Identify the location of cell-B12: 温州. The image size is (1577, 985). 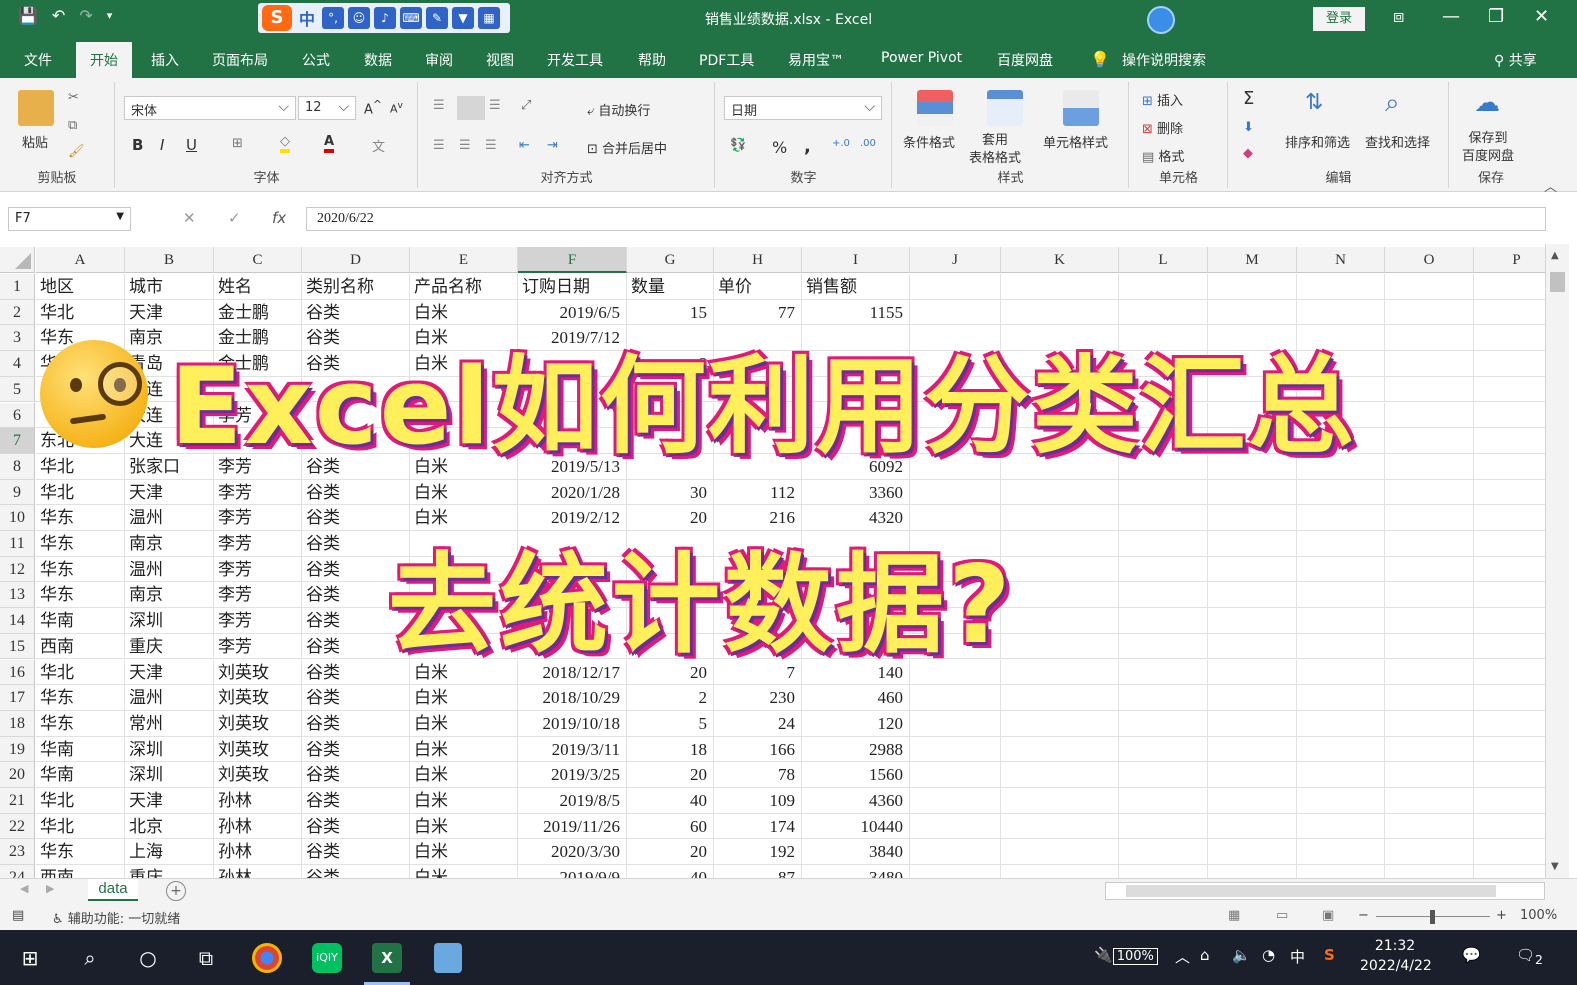
(169, 569).